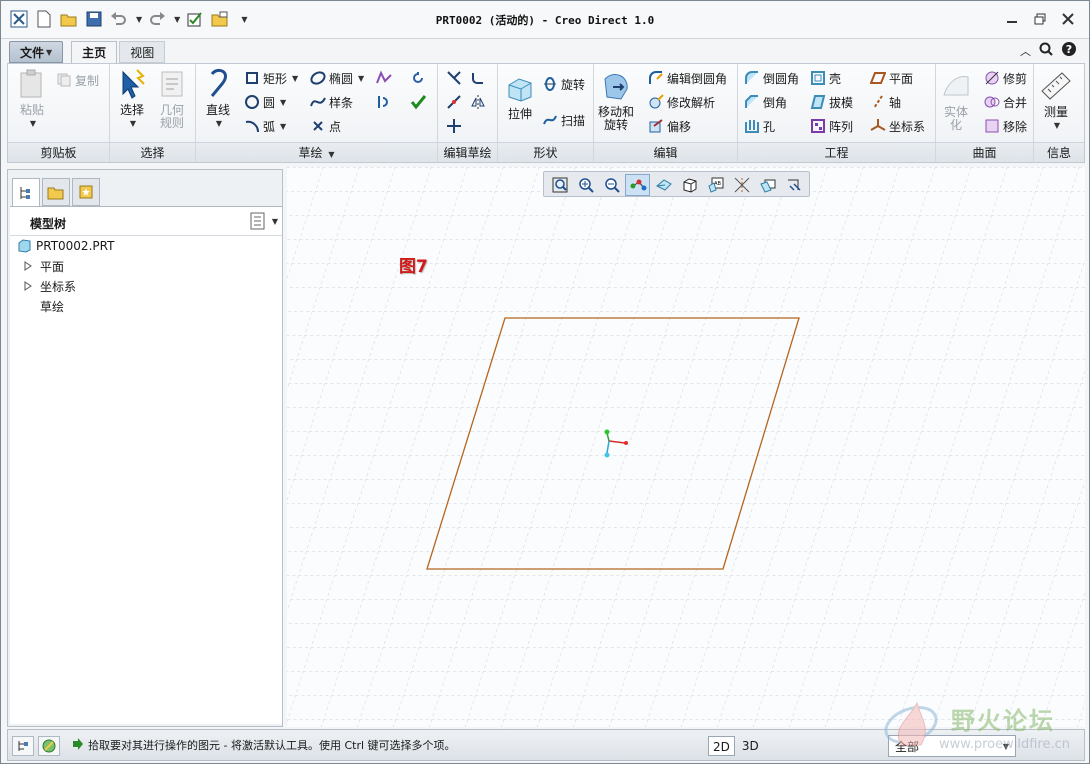 This screenshot has height=764, width=1090. What do you see at coordinates (1056, 101) in the screenshot?
I see `measure-button: 测量 ▼` at bounding box center [1056, 101].